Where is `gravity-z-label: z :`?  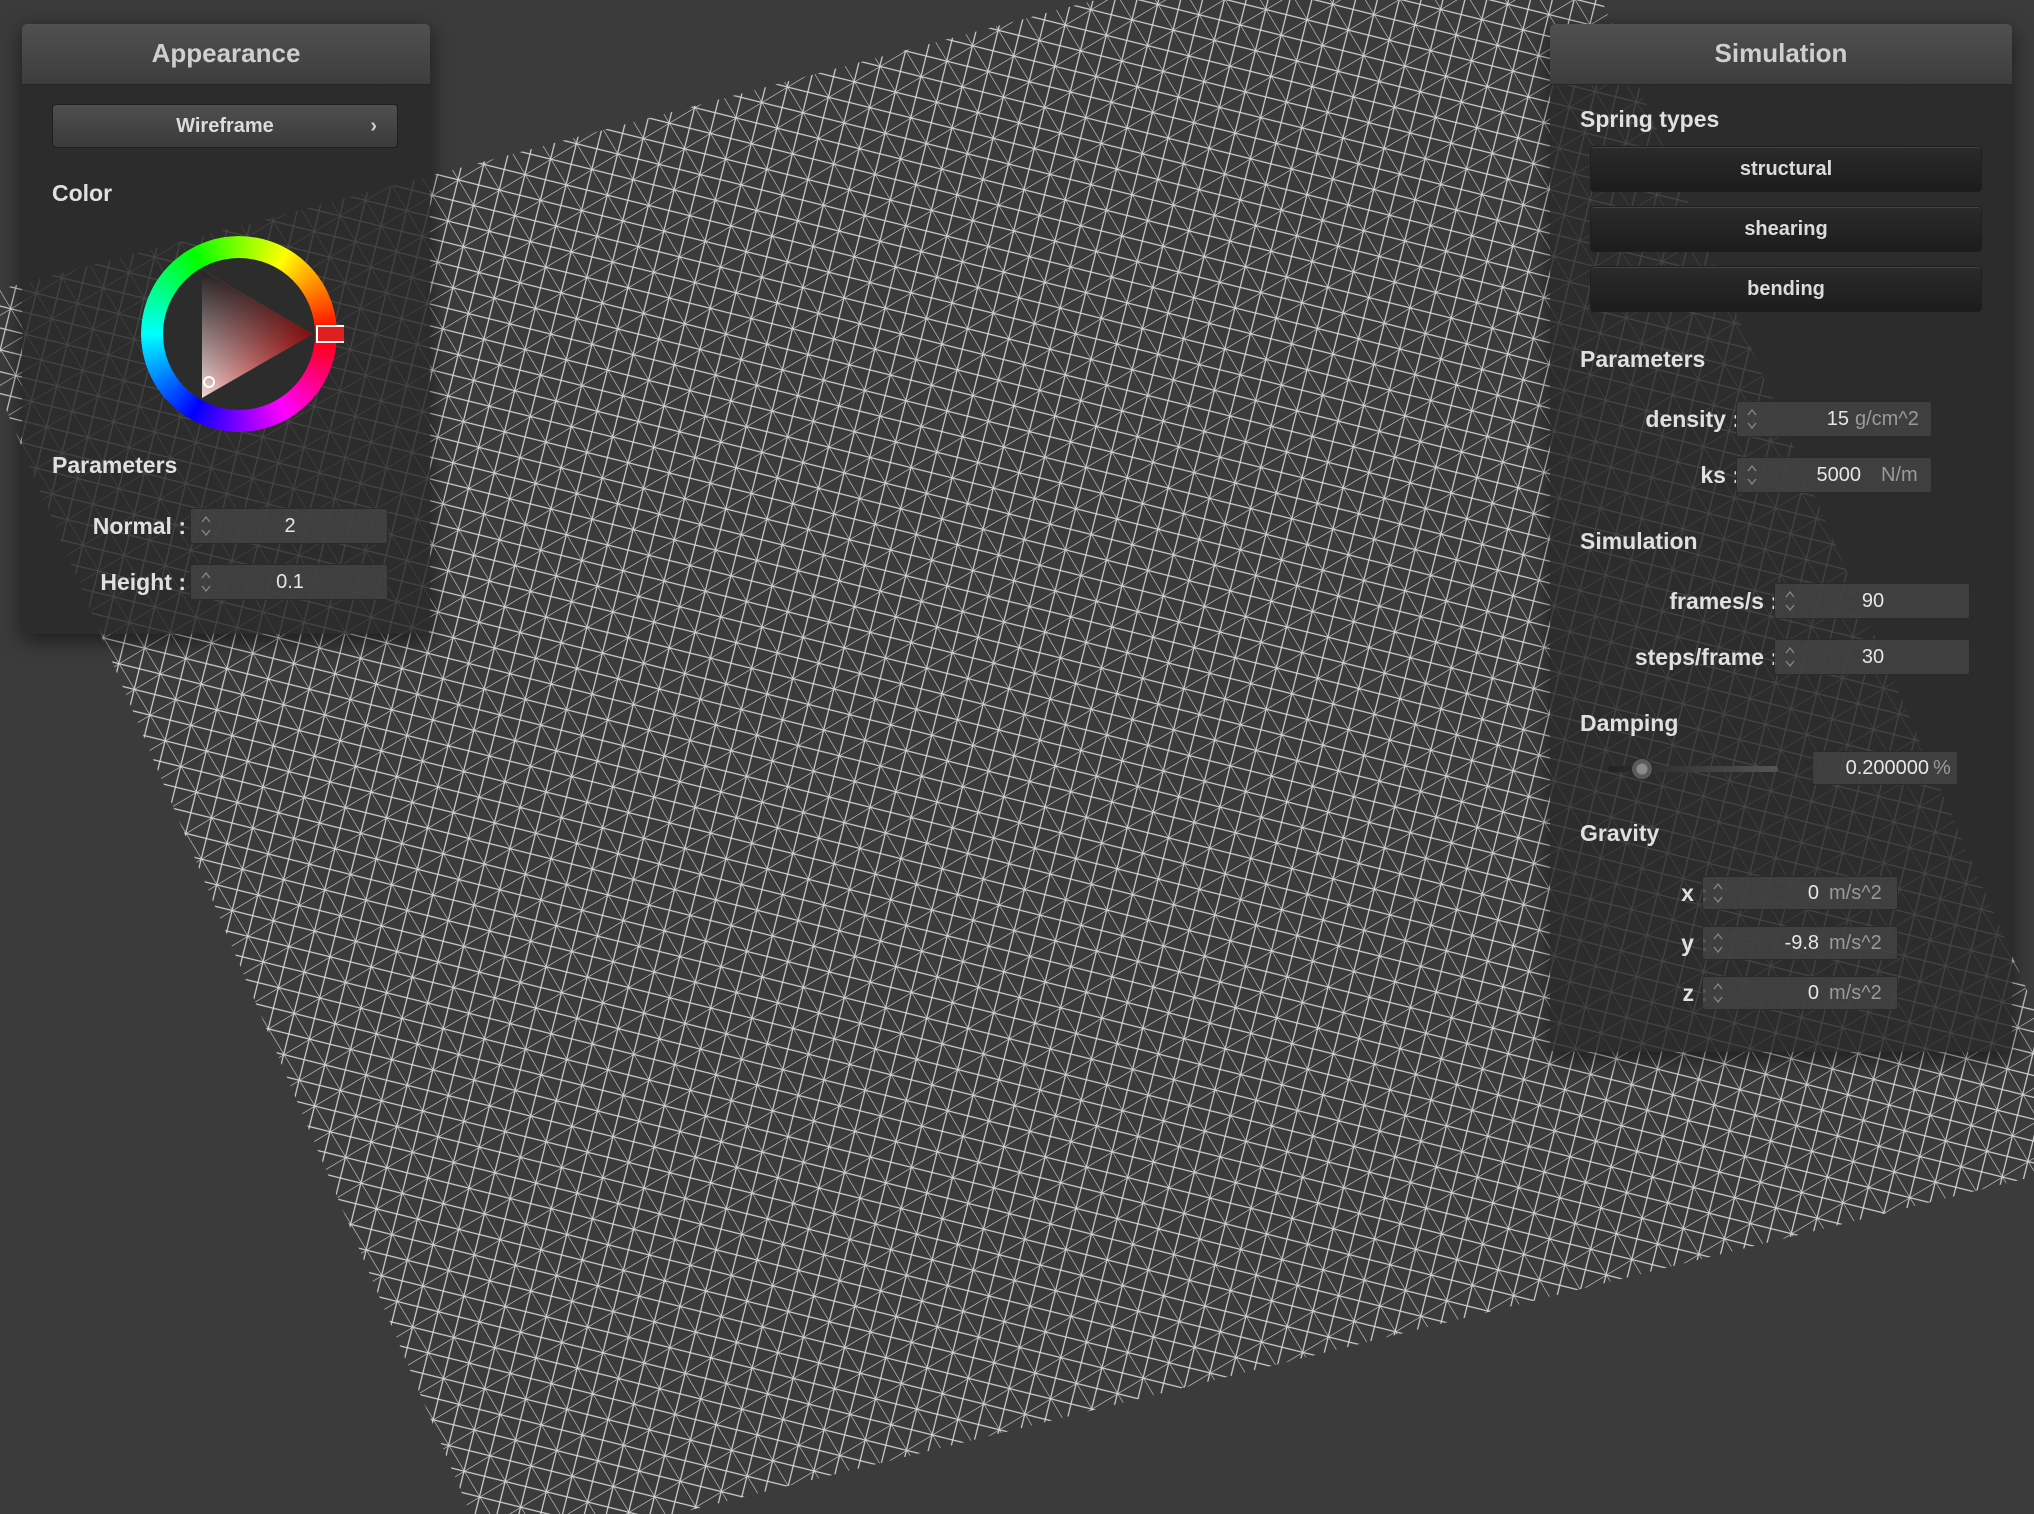
gravity-z-label: z : is located at coordinates (1695, 993).